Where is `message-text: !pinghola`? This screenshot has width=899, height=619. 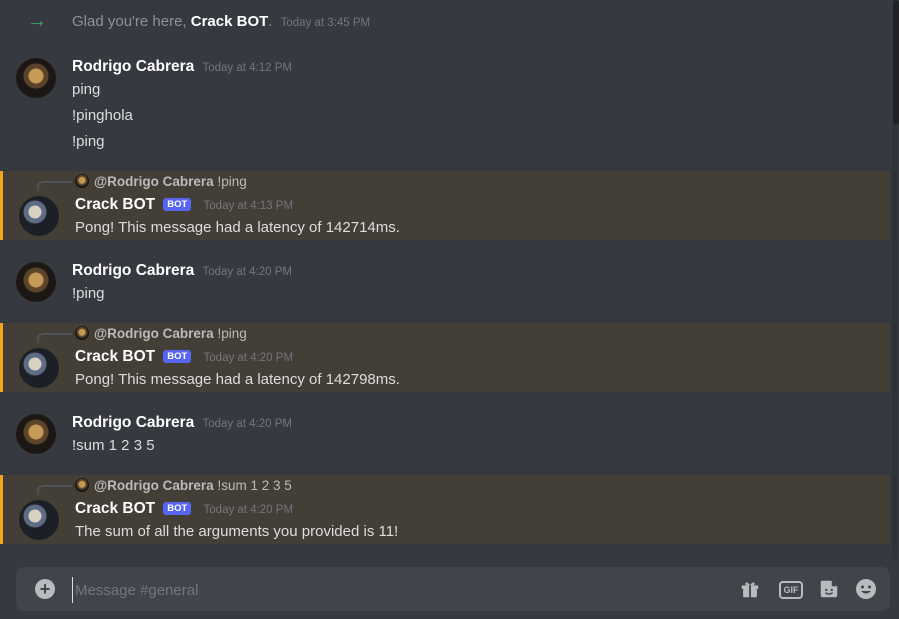
message-text: !pinghola is located at coordinates (102, 115).